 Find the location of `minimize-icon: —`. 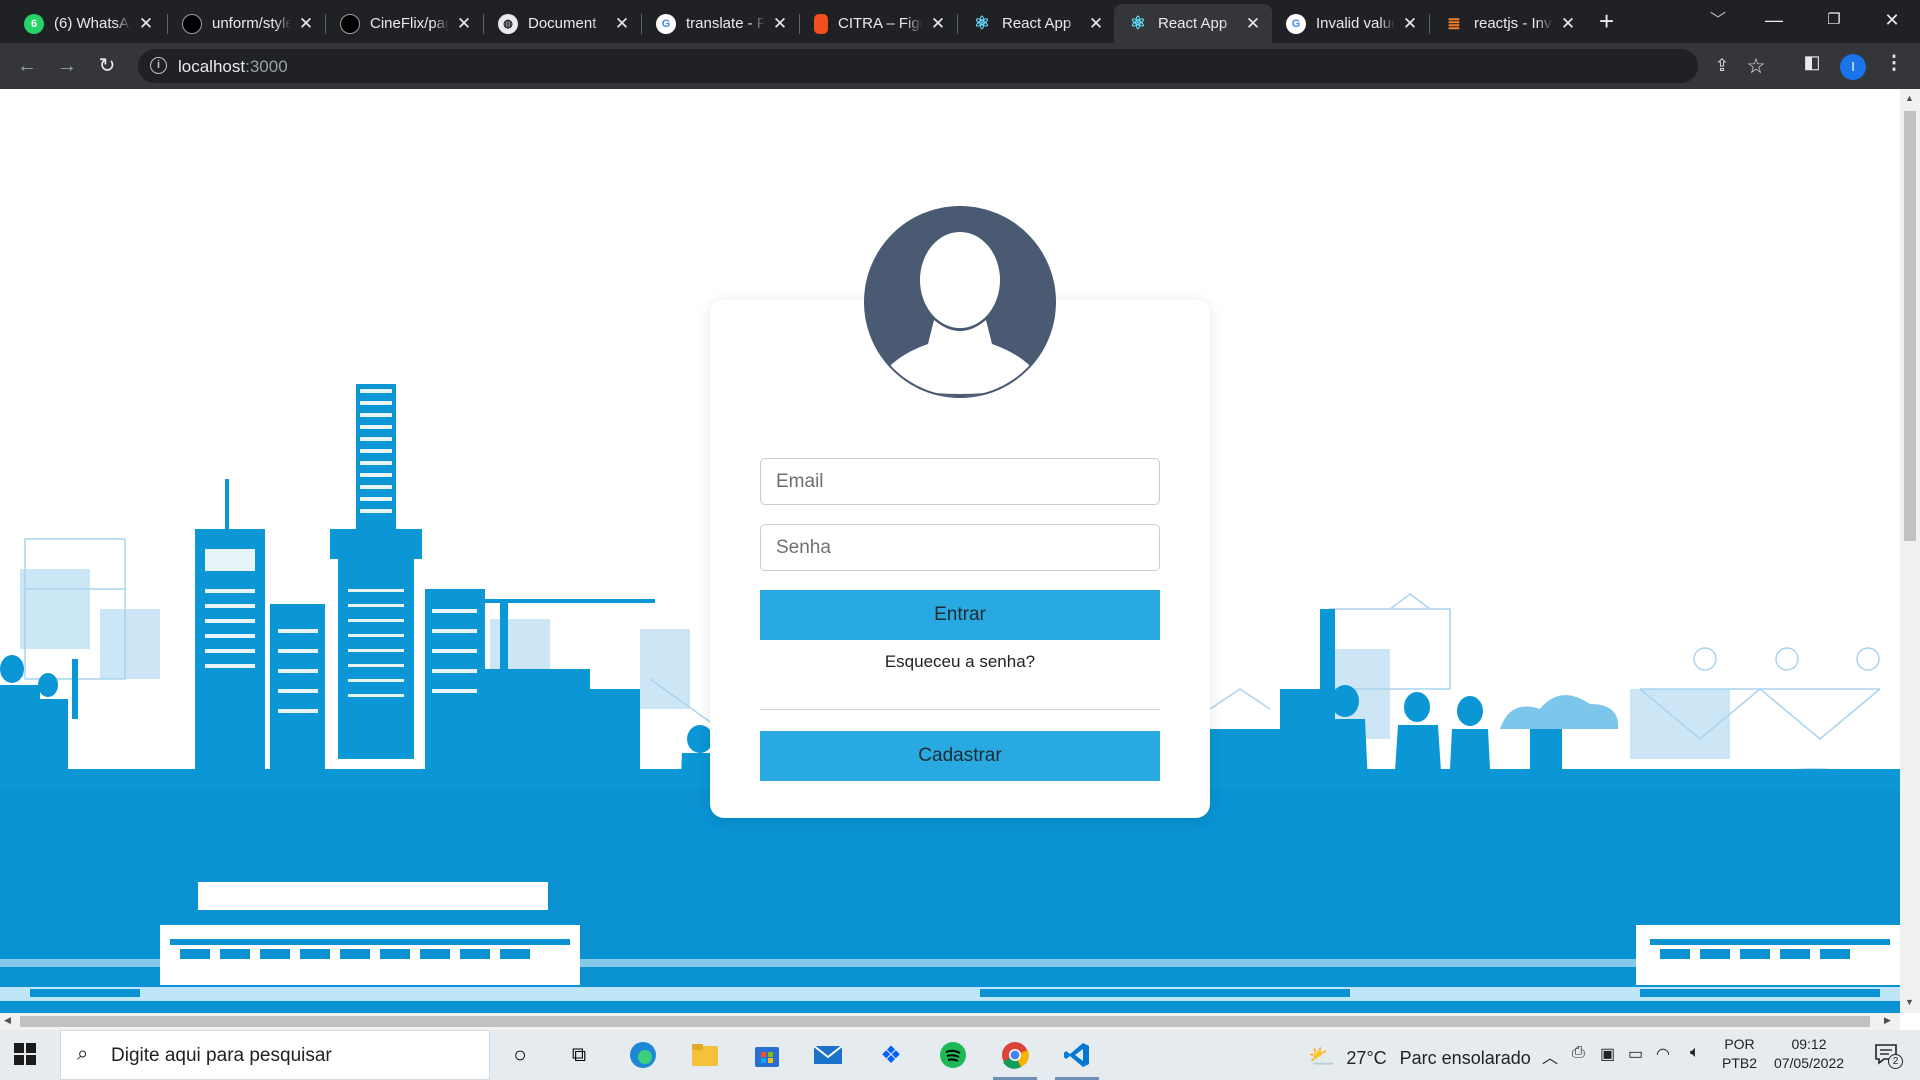

minimize-icon: — is located at coordinates (1774, 20).